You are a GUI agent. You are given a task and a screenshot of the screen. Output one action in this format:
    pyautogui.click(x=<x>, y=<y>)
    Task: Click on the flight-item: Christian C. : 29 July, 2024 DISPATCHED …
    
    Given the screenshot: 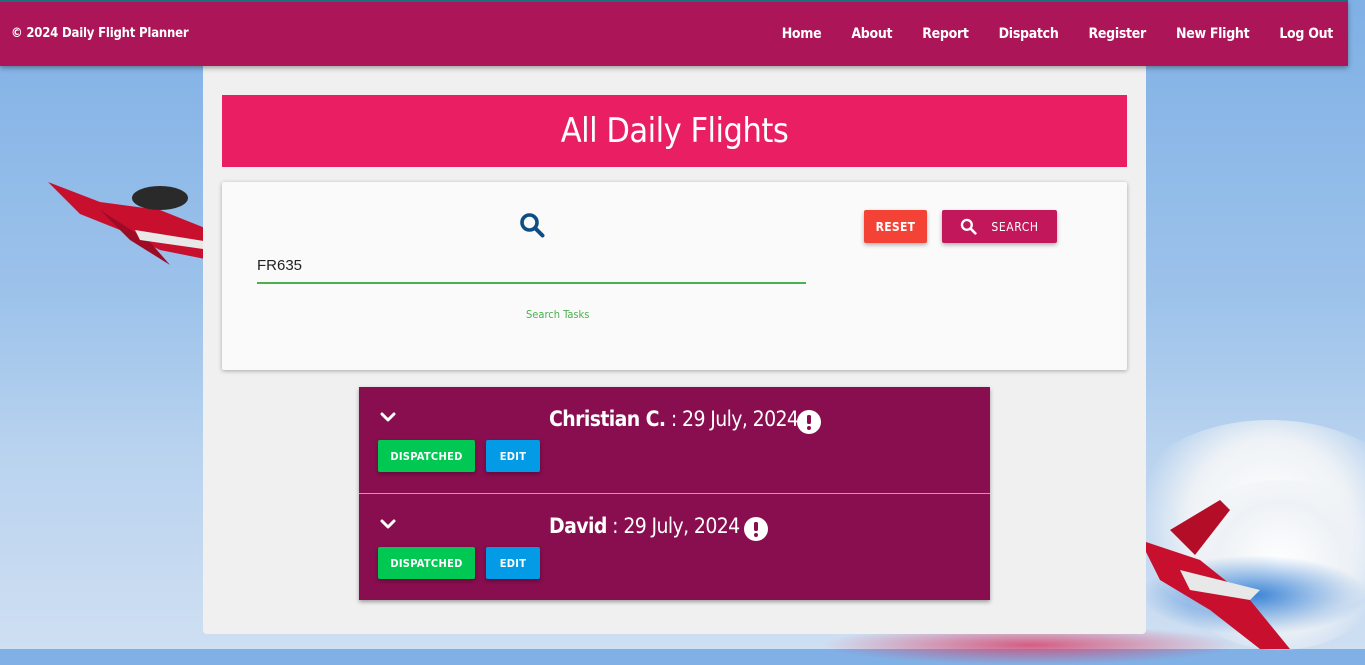 What is the action you would take?
    pyautogui.click(x=674, y=440)
    